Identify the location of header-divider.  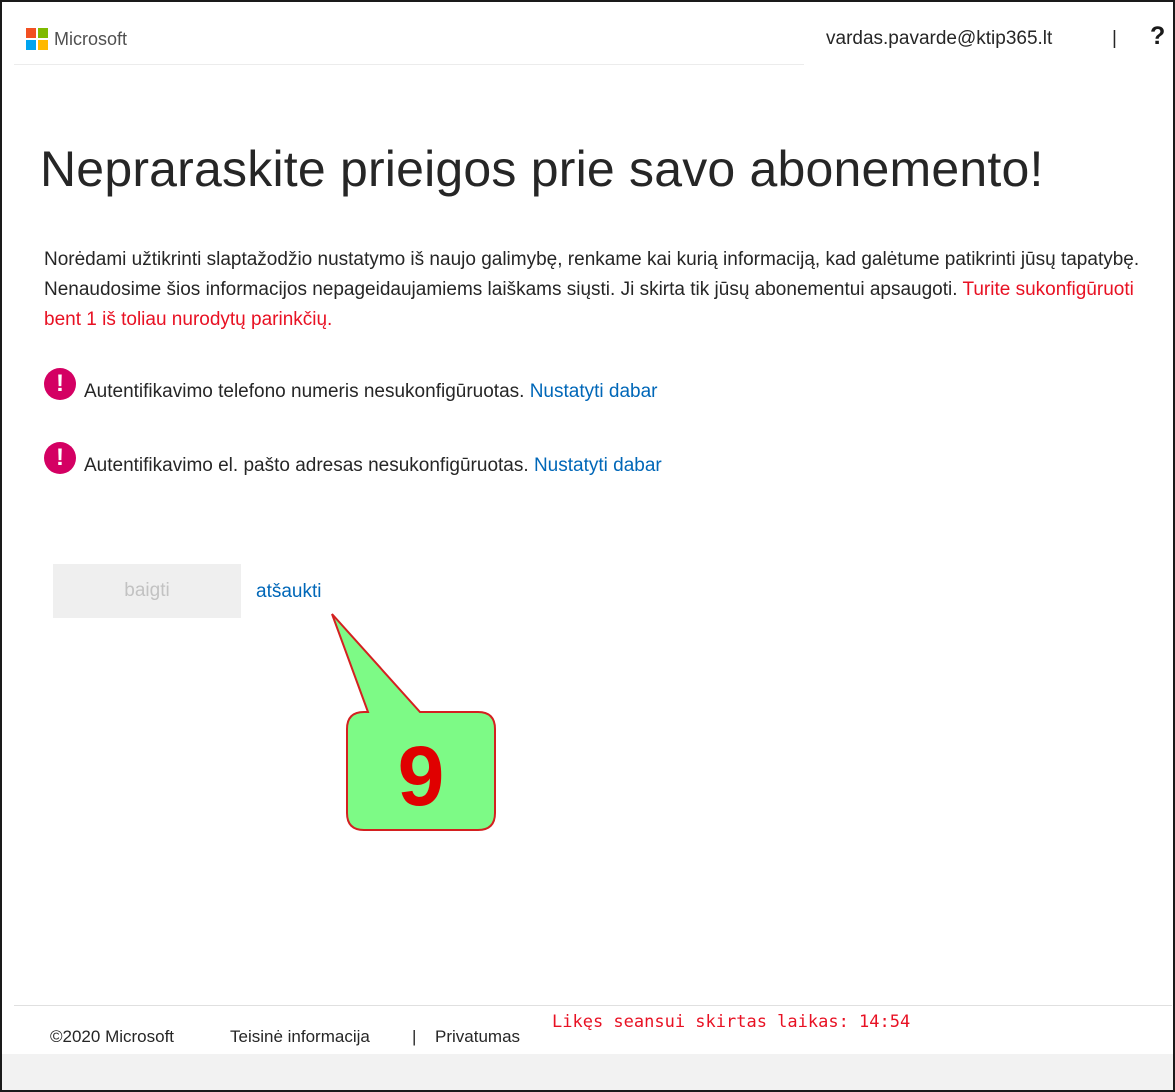
(409, 64).